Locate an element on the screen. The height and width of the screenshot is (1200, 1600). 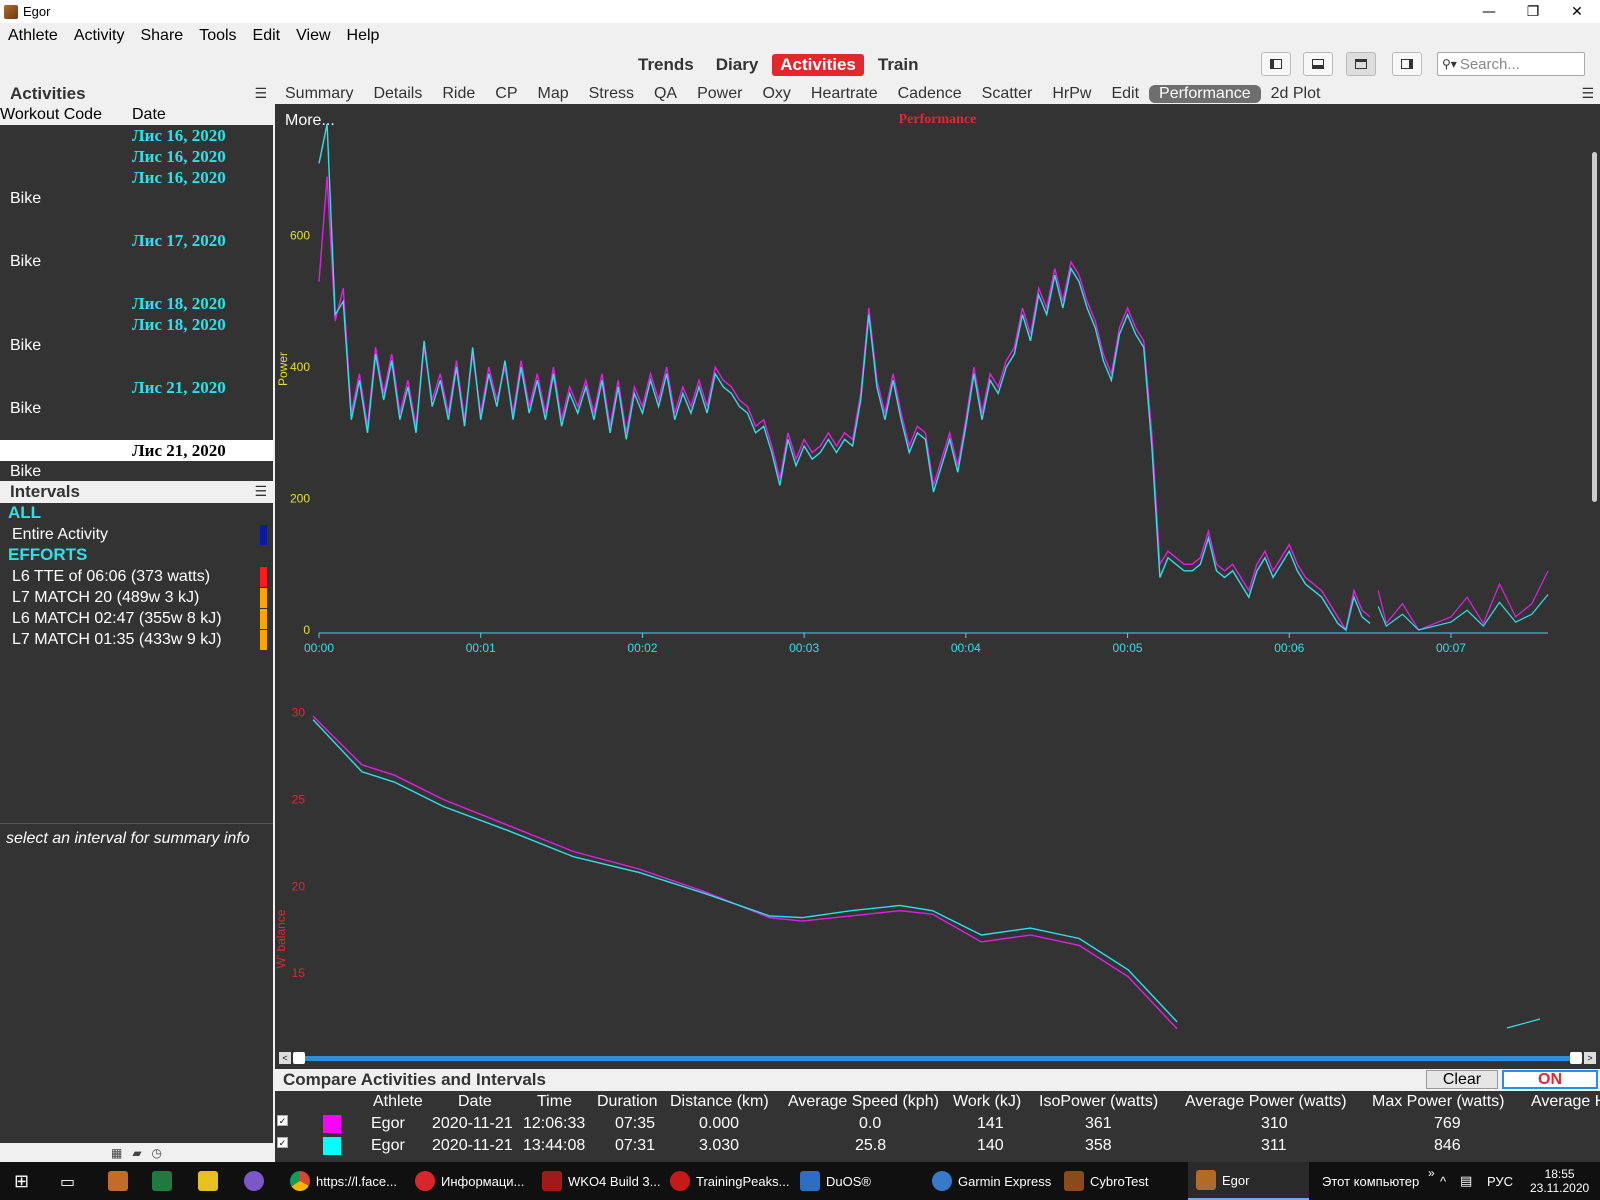
subtab-cp: CP is located at coordinates (506, 94).